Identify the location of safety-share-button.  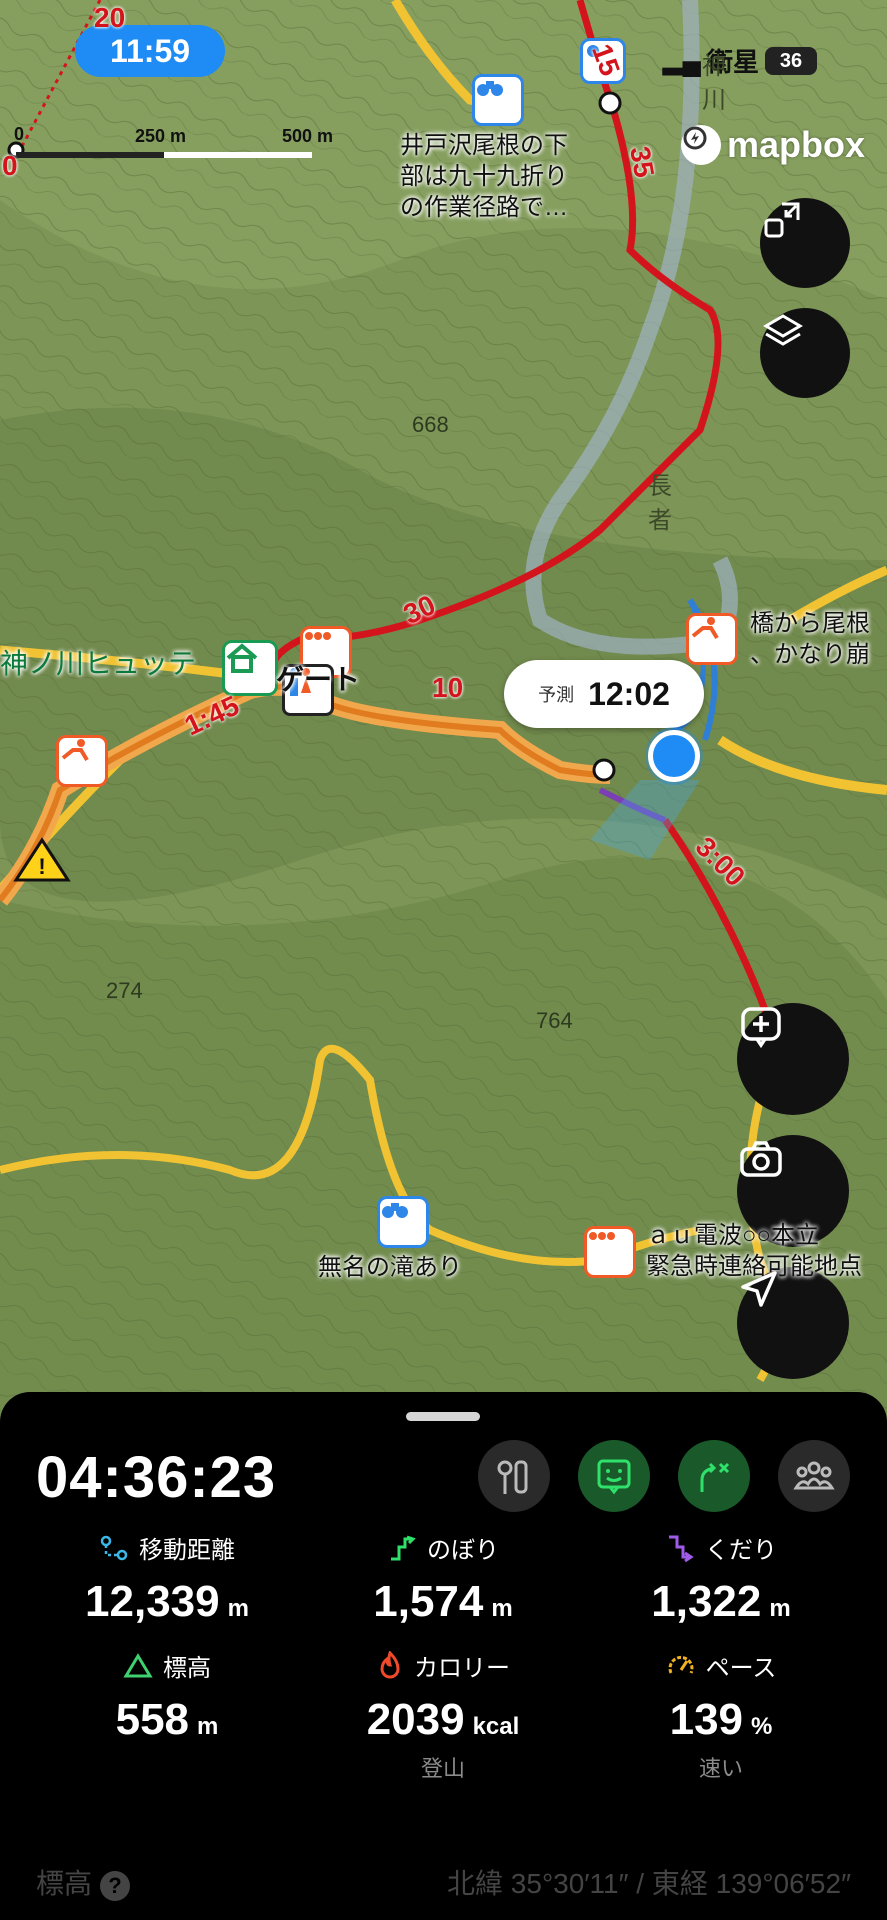
(614, 1476).